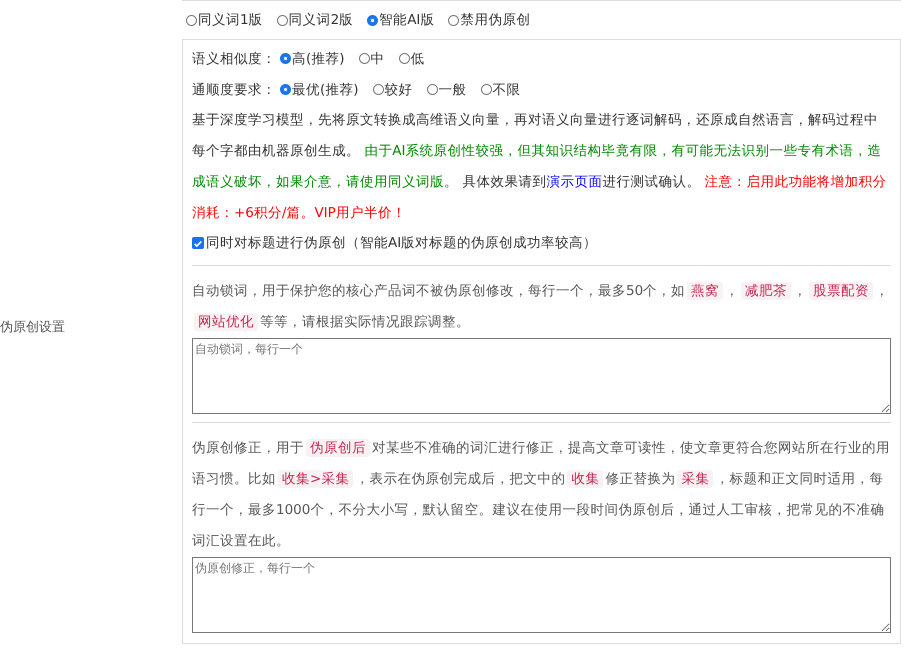 The width and height of the screenshot is (911, 658). What do you see at coordinates (411, 59) in the screenshot?
I see `option-radio: 低` at bounding box center [411, 59].